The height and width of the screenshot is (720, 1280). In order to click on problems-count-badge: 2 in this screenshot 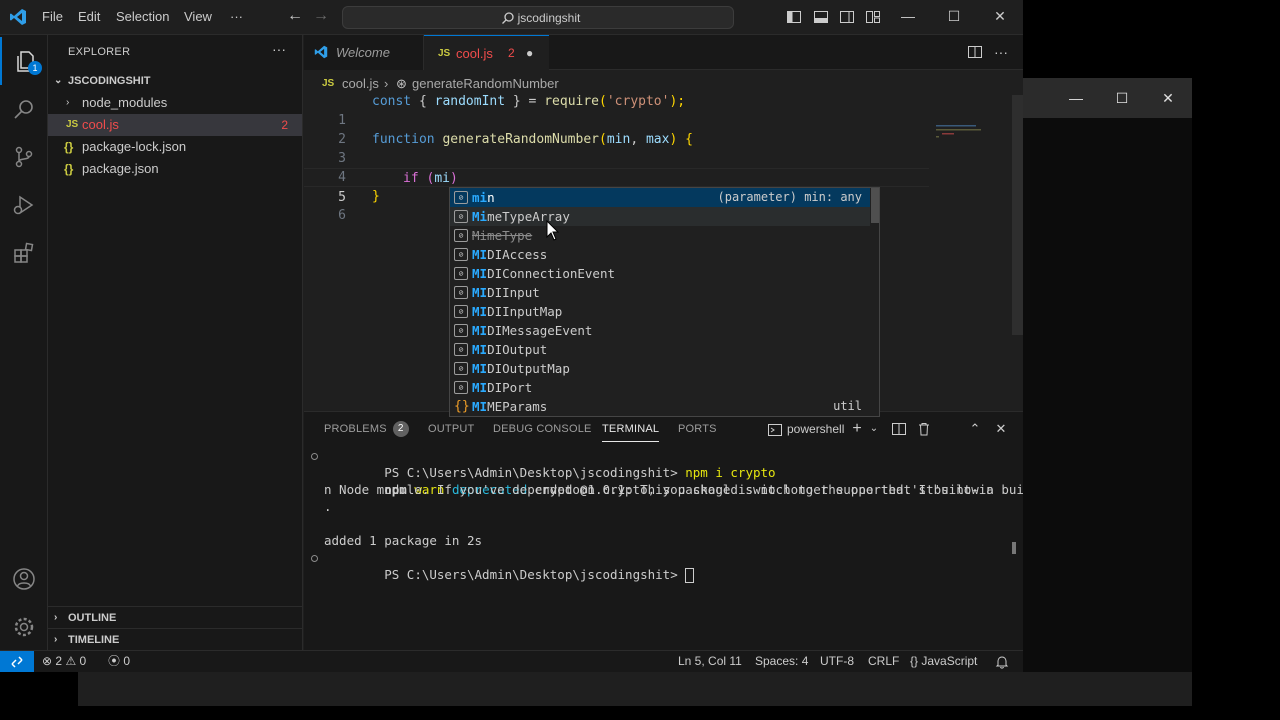, I will do `click(400, 429)`.